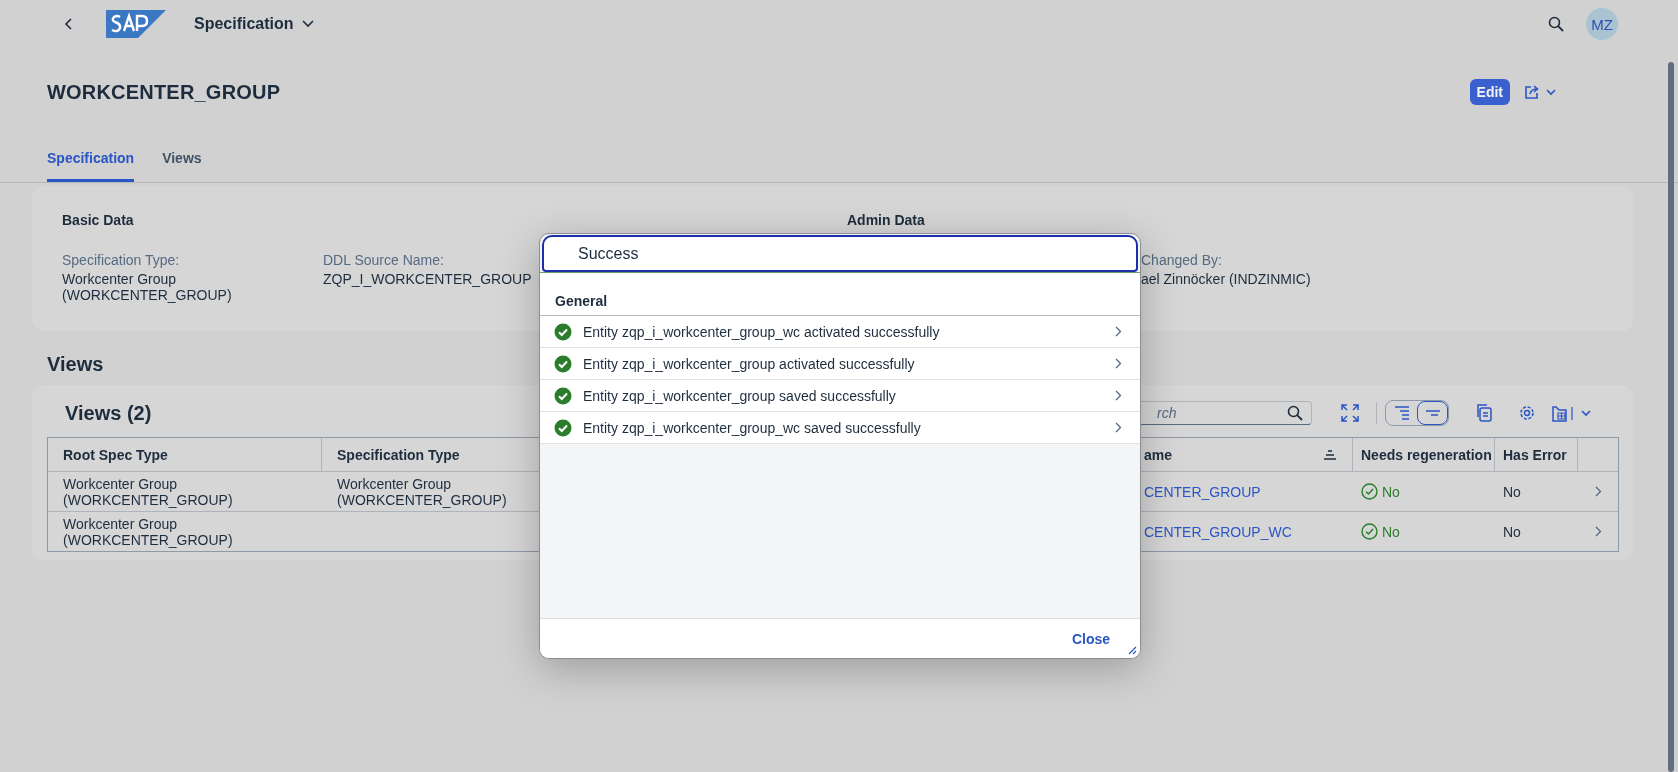 Image resolution: width=1678 pixels, height=772 pixels. What do you see at coordinates (1527, 413) in the screenshot?
I see `settings-icon` at bounding box center [1527, 413].